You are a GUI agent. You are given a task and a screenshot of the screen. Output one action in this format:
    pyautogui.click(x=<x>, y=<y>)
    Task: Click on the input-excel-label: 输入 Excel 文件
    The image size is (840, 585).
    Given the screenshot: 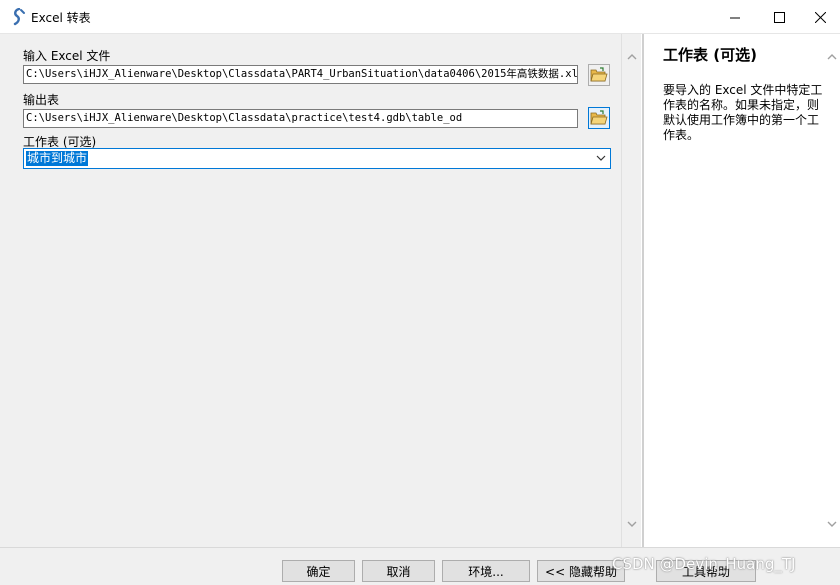 What is the action you would take?
    pyautogui.click(x=67, y=56)
    